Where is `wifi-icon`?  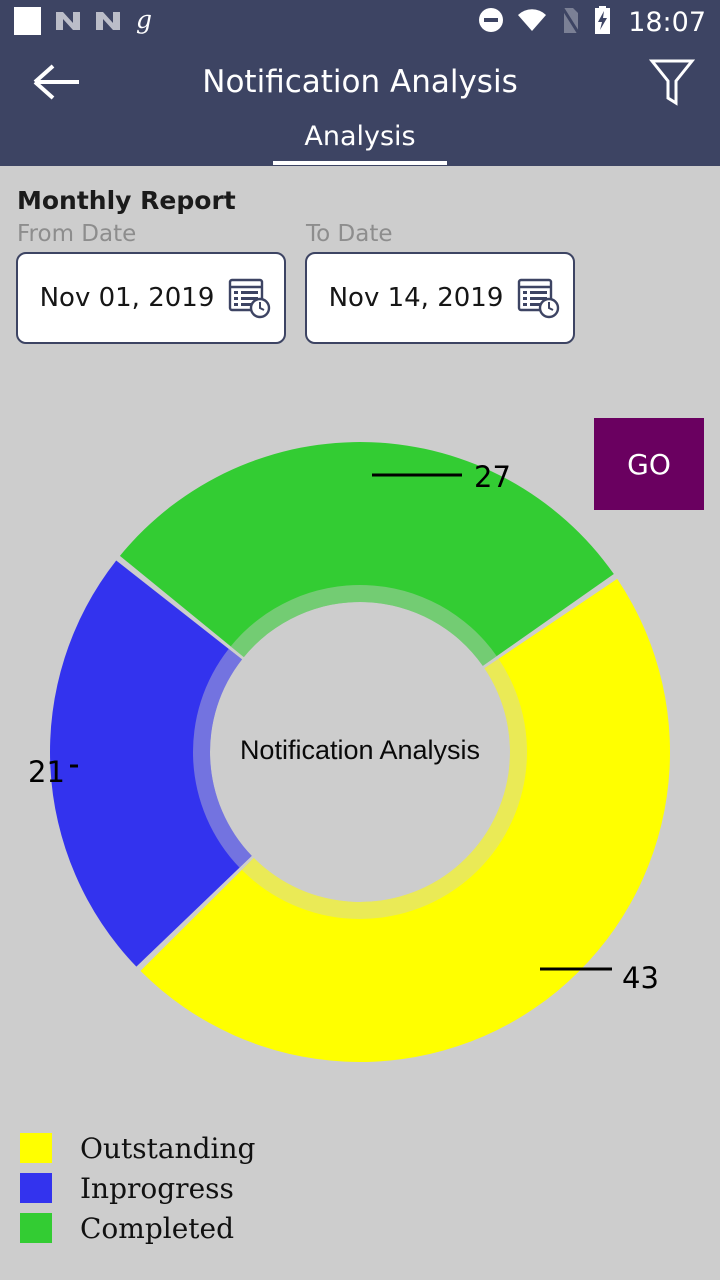 wifi-icon is located at coordinates (532, 22).